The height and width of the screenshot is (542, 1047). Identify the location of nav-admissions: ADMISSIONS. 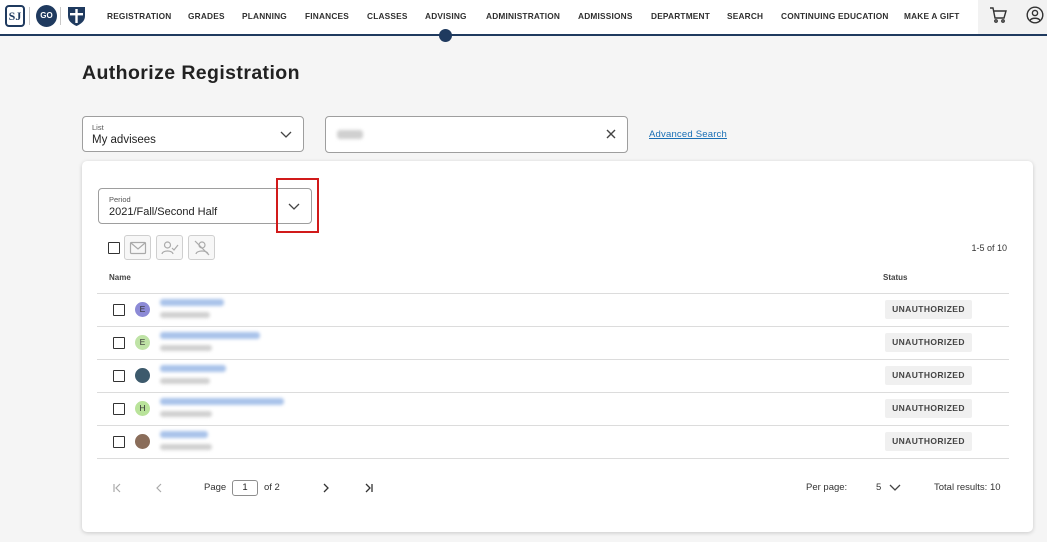
(605, 16).